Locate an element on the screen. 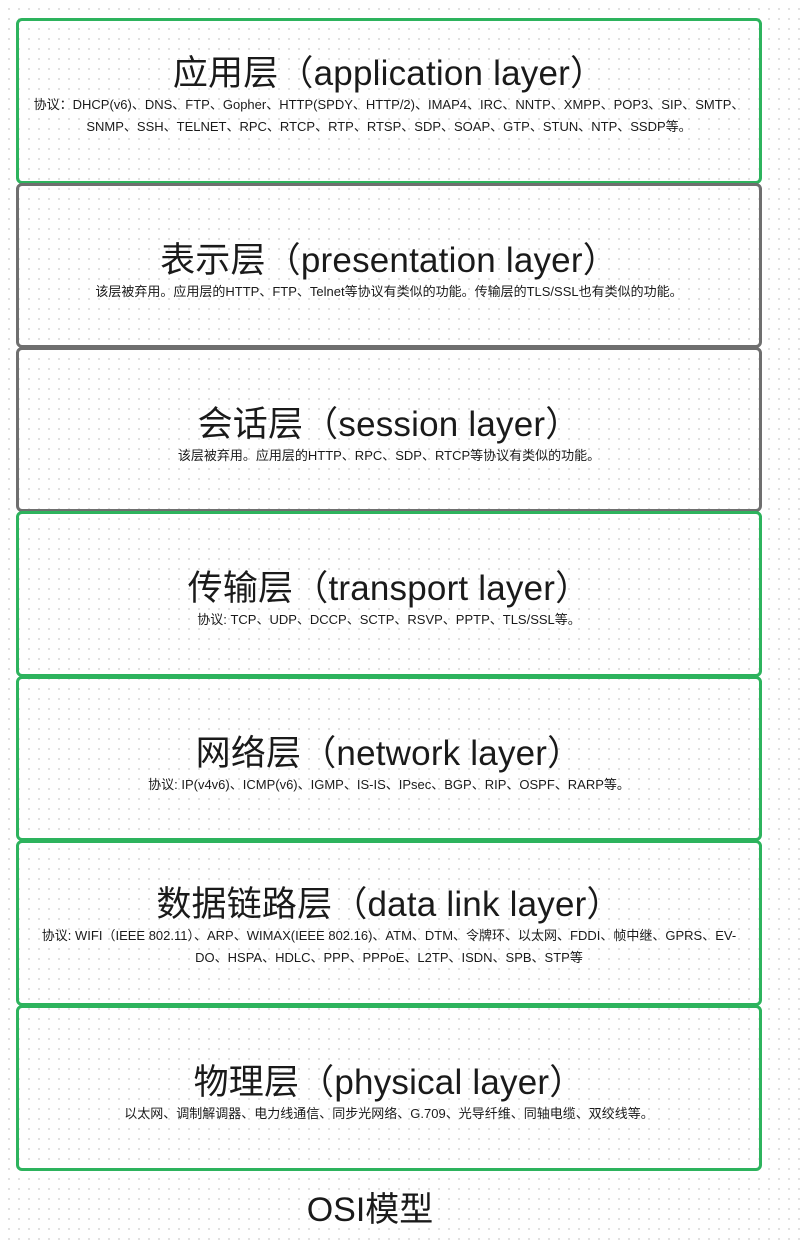 This screenshot has height=1245, width=801. diagram-caption: OSI模型 is located at coordinates (370, 1210).